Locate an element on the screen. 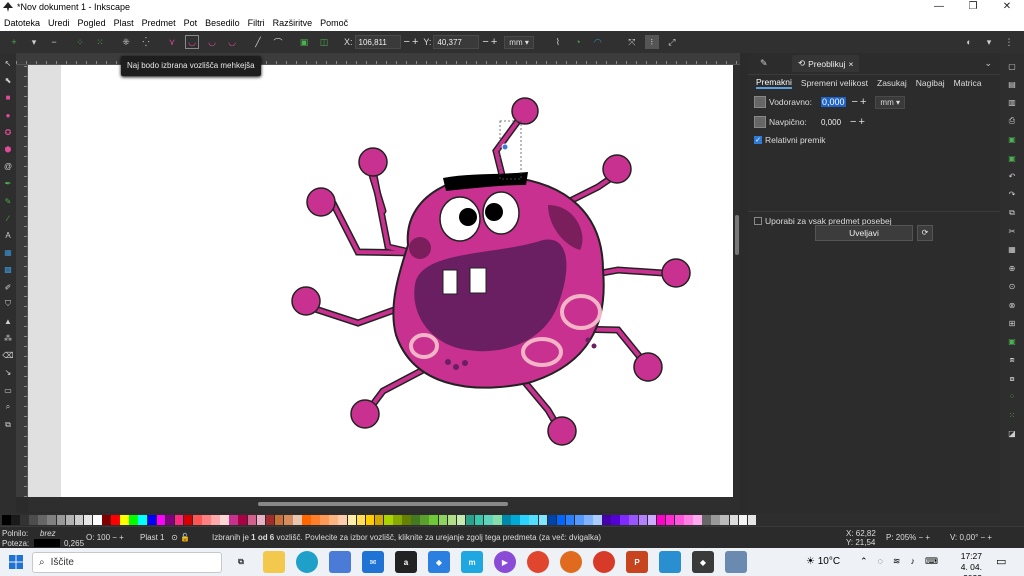  store-icon is located at coordinates (340, 562).